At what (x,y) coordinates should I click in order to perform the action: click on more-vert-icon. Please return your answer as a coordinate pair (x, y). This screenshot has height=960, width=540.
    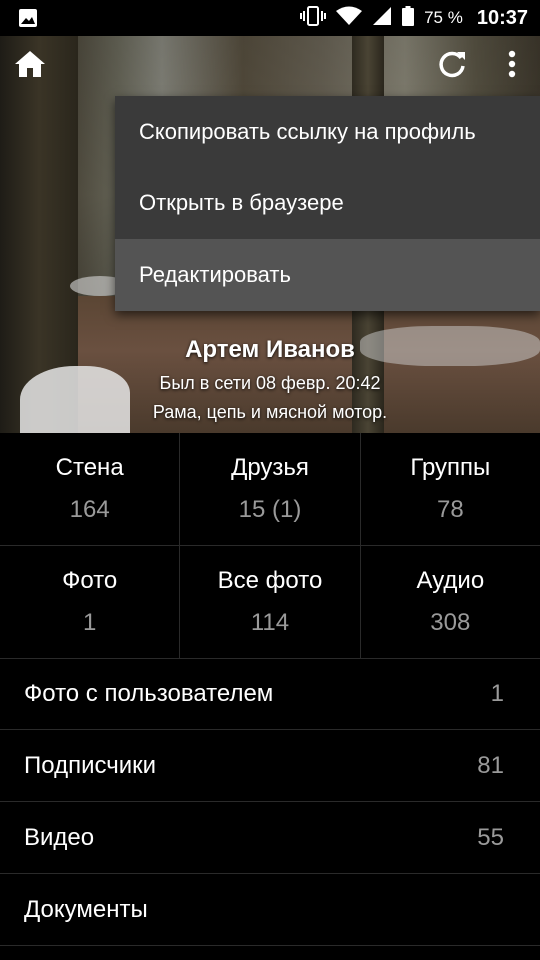
    Looking at the image, I should click on (512, 66).